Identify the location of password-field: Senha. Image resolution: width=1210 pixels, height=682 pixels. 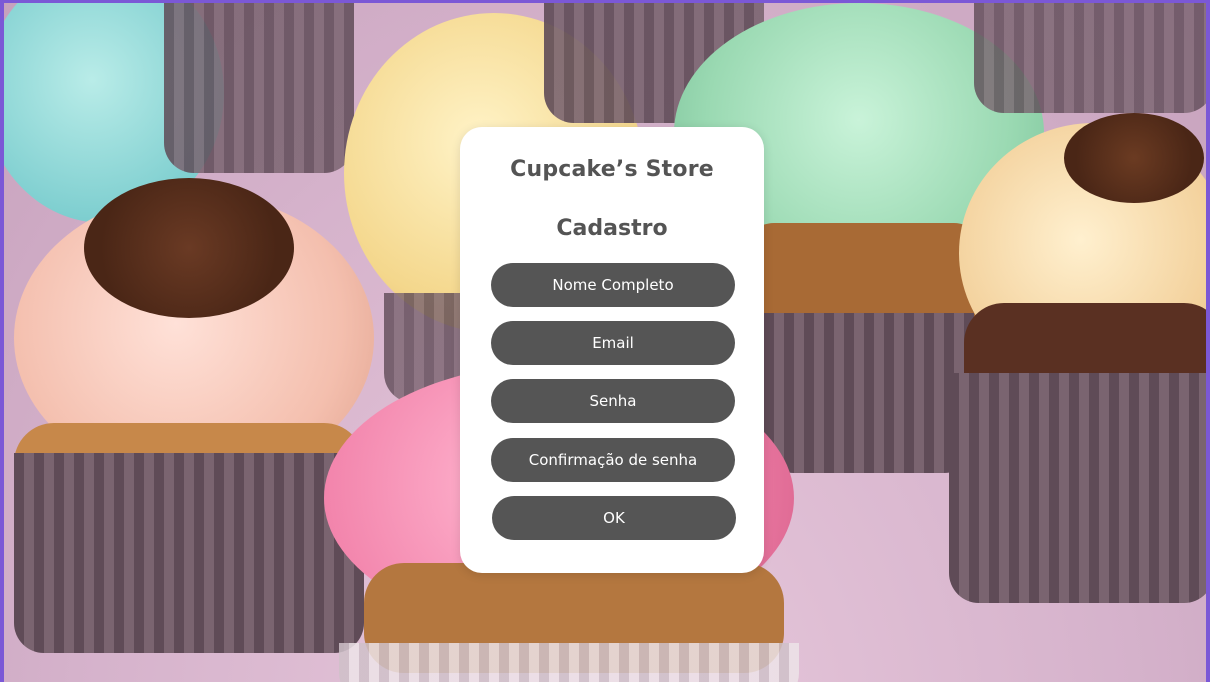
(613, 401).